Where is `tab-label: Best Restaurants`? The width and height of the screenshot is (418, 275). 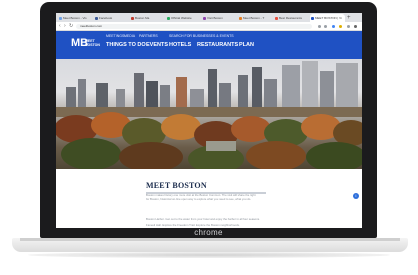
tab-label: Best Restaurants is located at coordinates (291, 18).